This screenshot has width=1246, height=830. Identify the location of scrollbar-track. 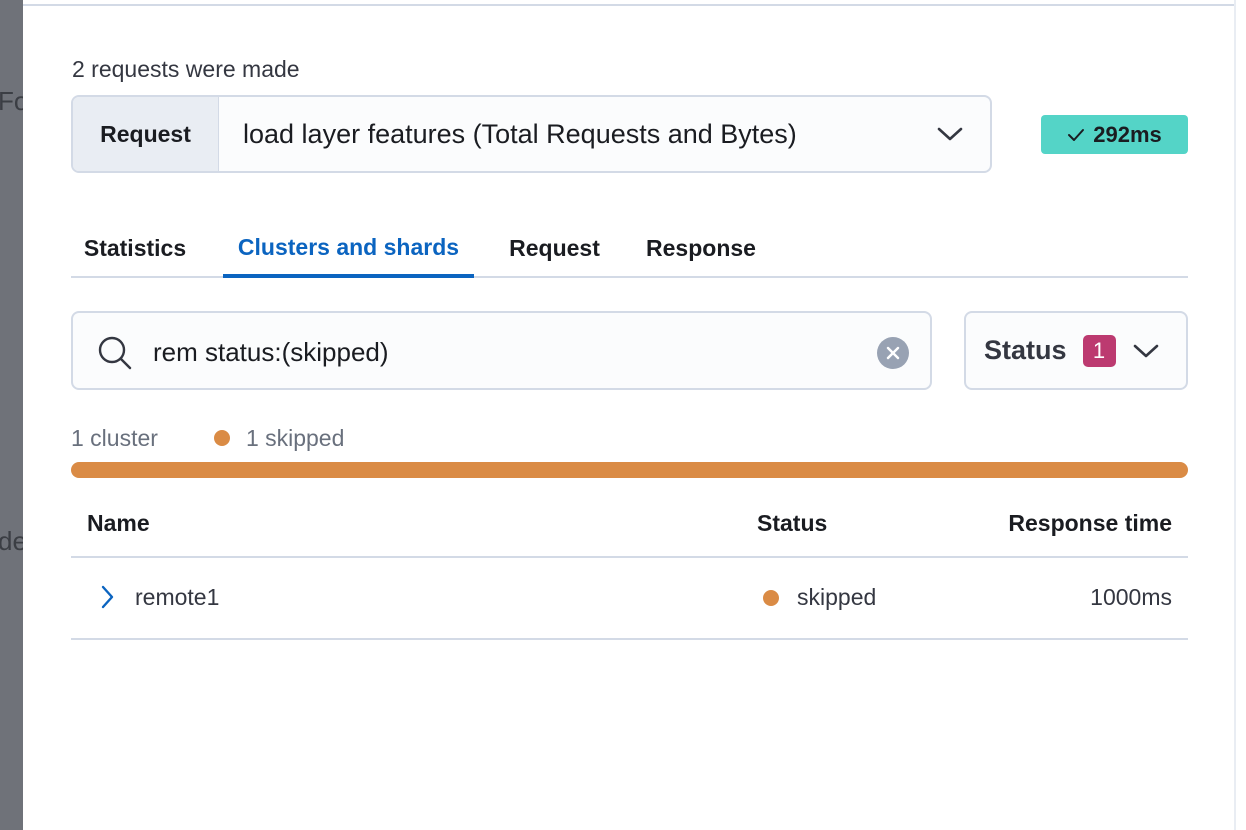
(1235, 415).